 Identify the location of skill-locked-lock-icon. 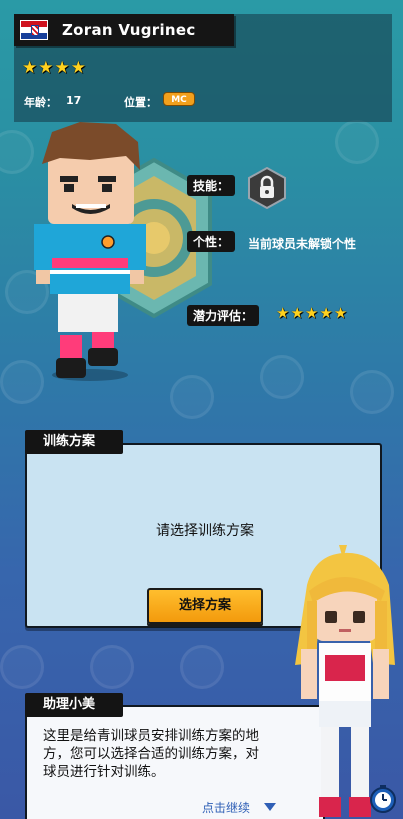
(267, 188).